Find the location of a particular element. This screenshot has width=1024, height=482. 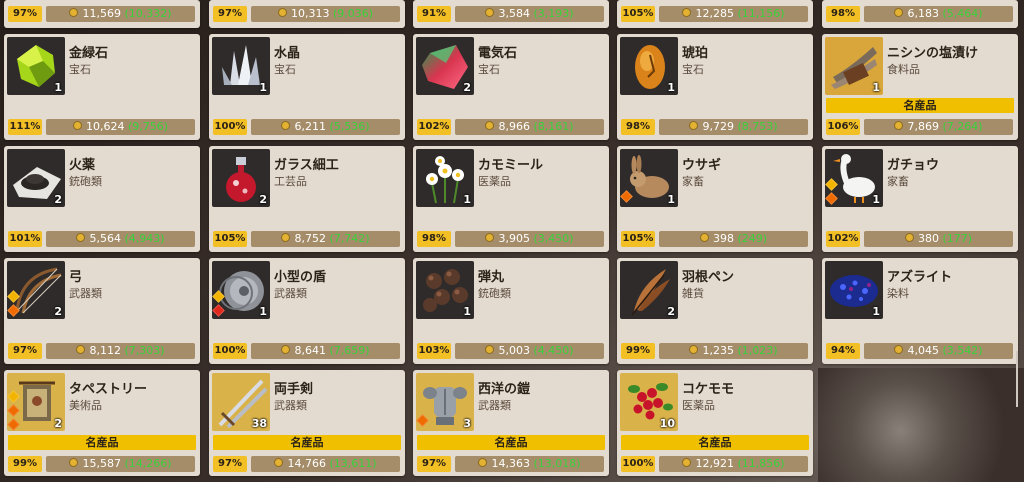

price-bar: 14,363 (13,018) is located at coordinates (529, 464).